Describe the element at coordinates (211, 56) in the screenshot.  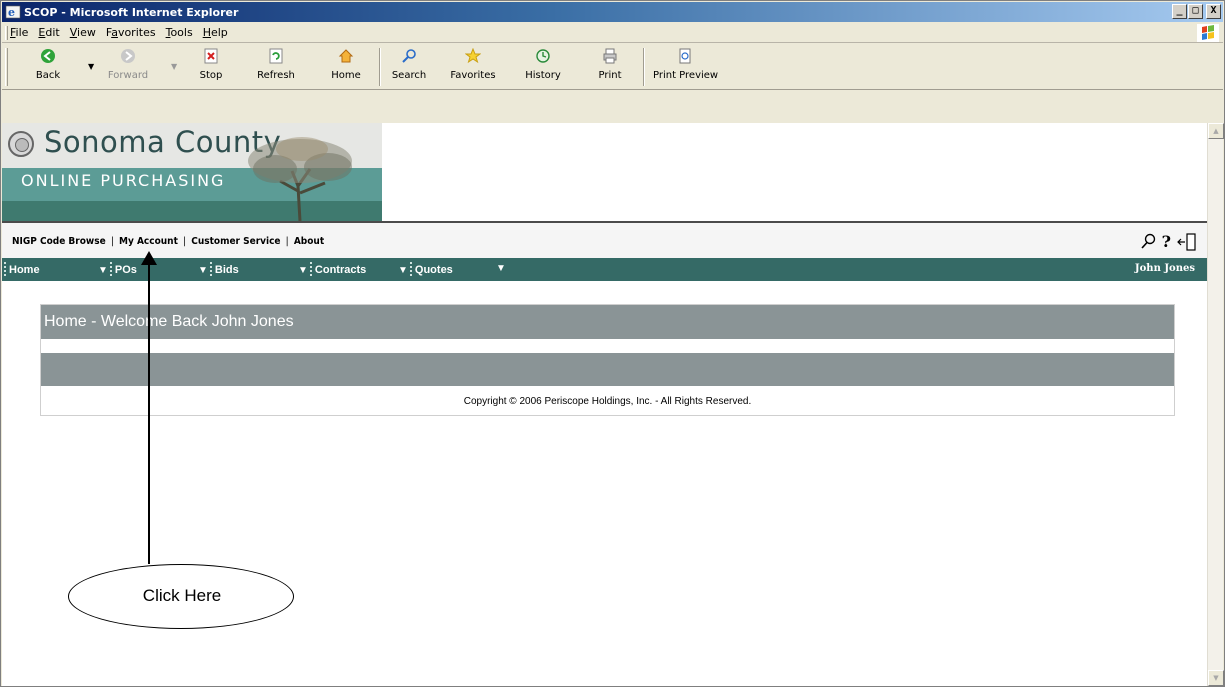
I see `stop-icon` at that location.